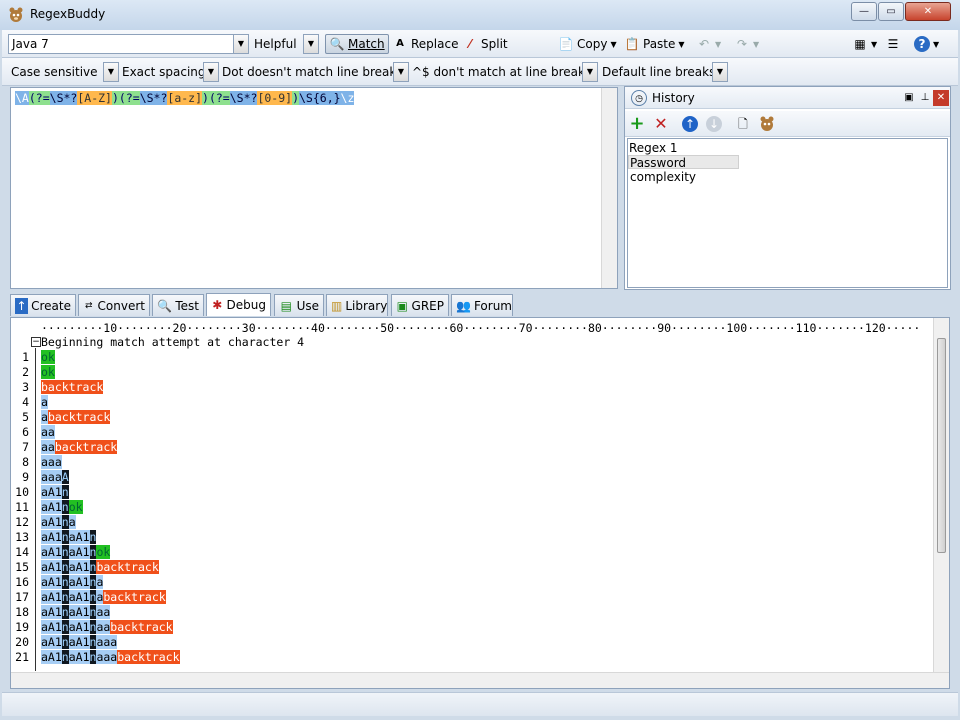  Describe the element at coordinates (683, 169) in the screenshot. I see `history-item-selected: Password complexity` at that location.